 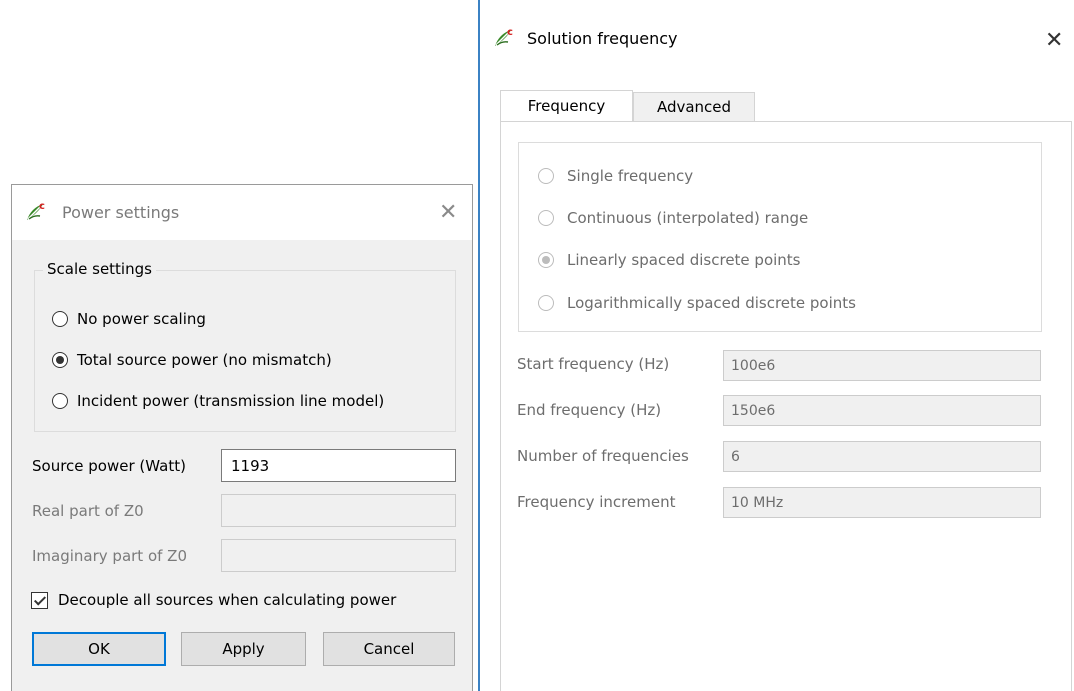 What do you see at coordinates (684, 260) in the screenshot?
I see `radio-label: Linearly spaced discrete points` at bounding box center [684, 260].